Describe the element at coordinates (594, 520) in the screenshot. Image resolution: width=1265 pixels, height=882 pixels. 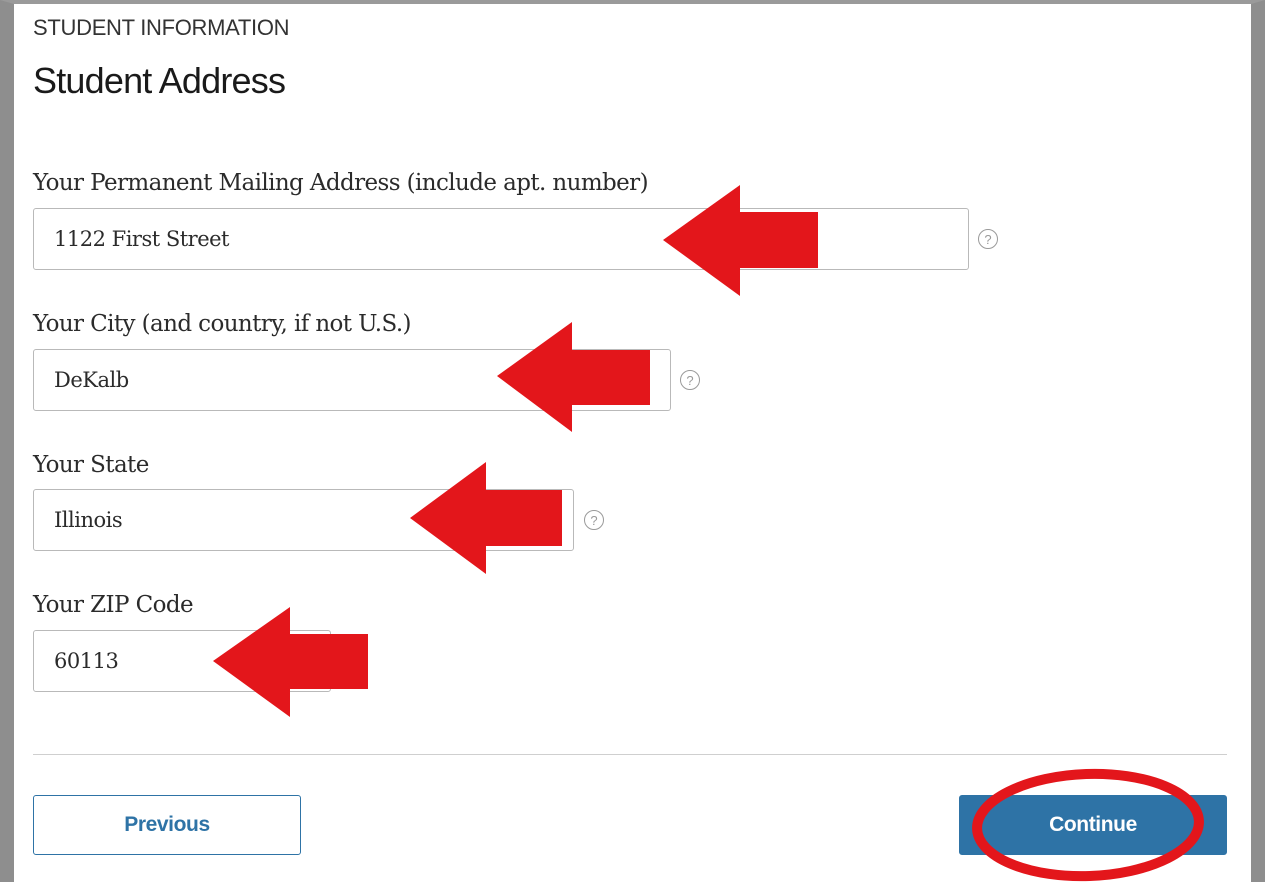
I see `state-help-icon: ?` at that location.